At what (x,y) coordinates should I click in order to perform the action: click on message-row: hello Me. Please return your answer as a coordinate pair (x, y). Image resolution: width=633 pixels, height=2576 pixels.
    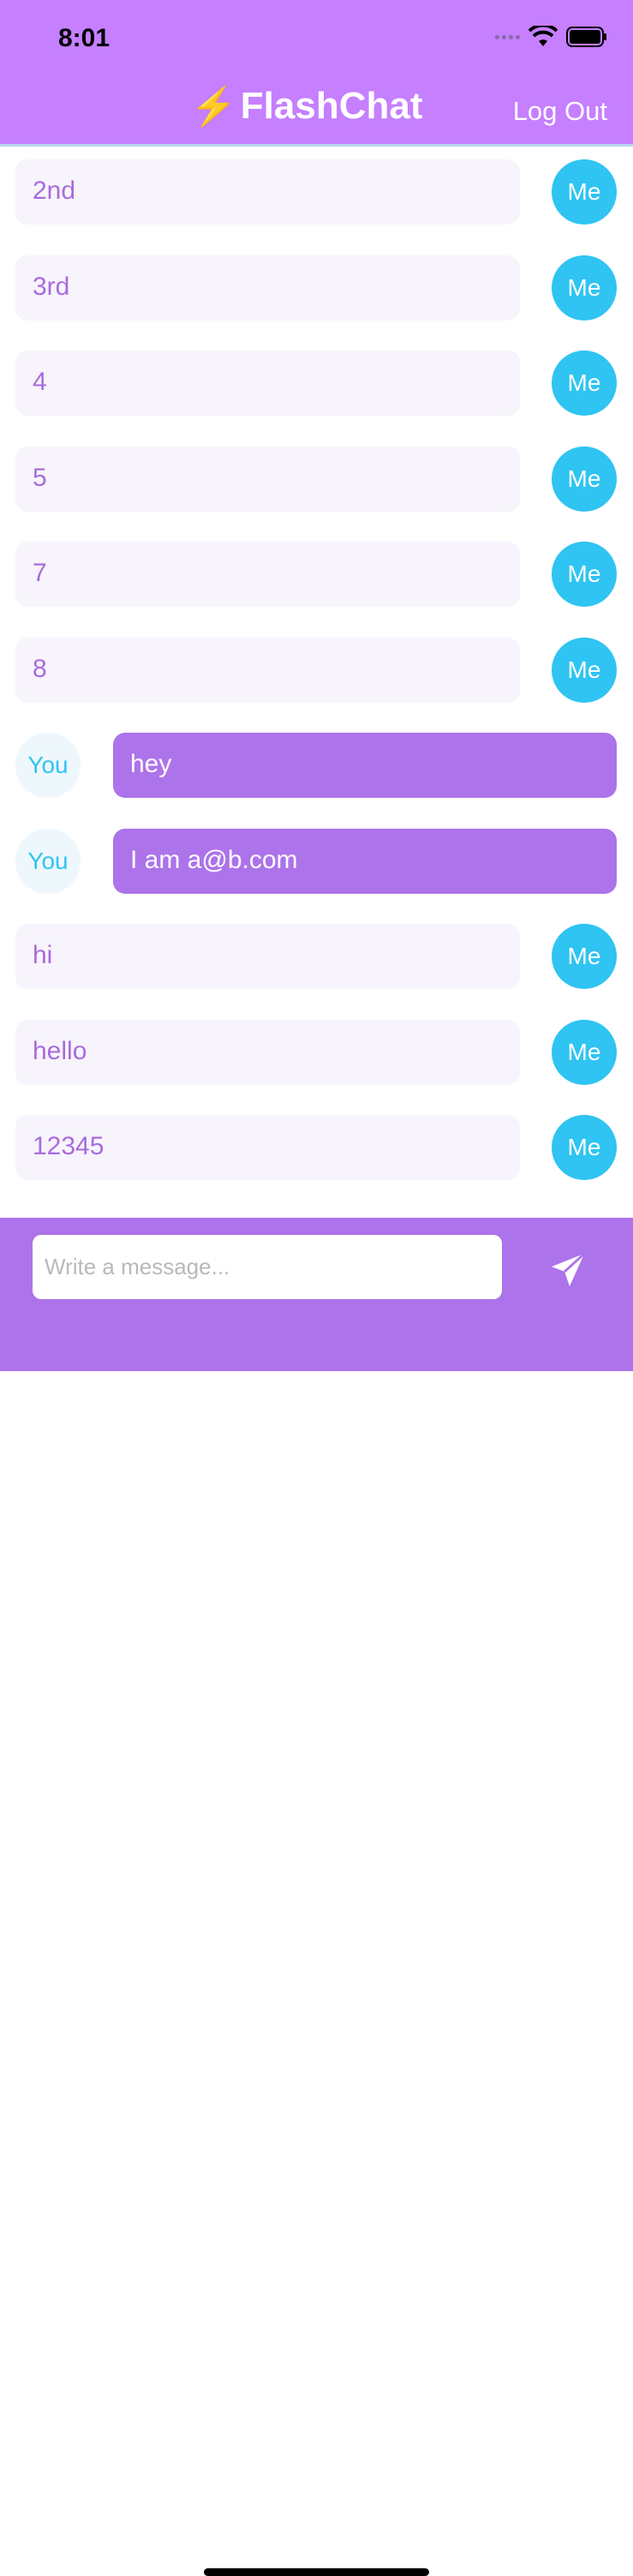
    Looking at the image, I should click on (317, 1052).